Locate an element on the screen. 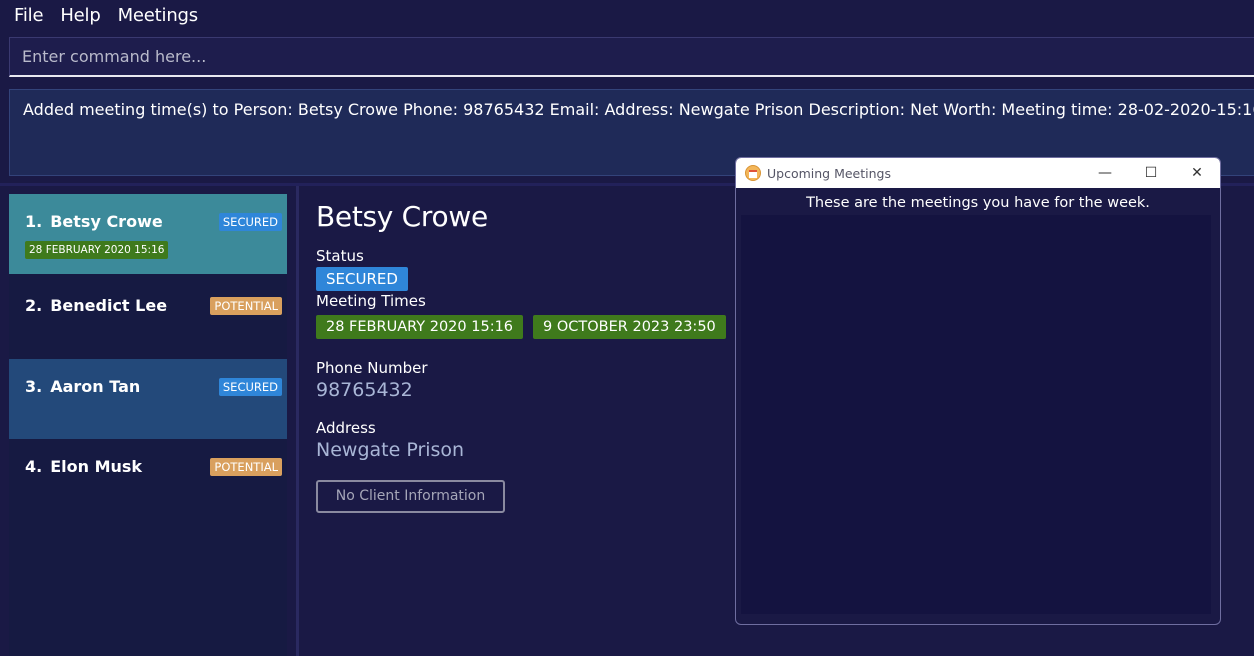  person-name-text: Elon Musk is located at coordinates (96, 466).